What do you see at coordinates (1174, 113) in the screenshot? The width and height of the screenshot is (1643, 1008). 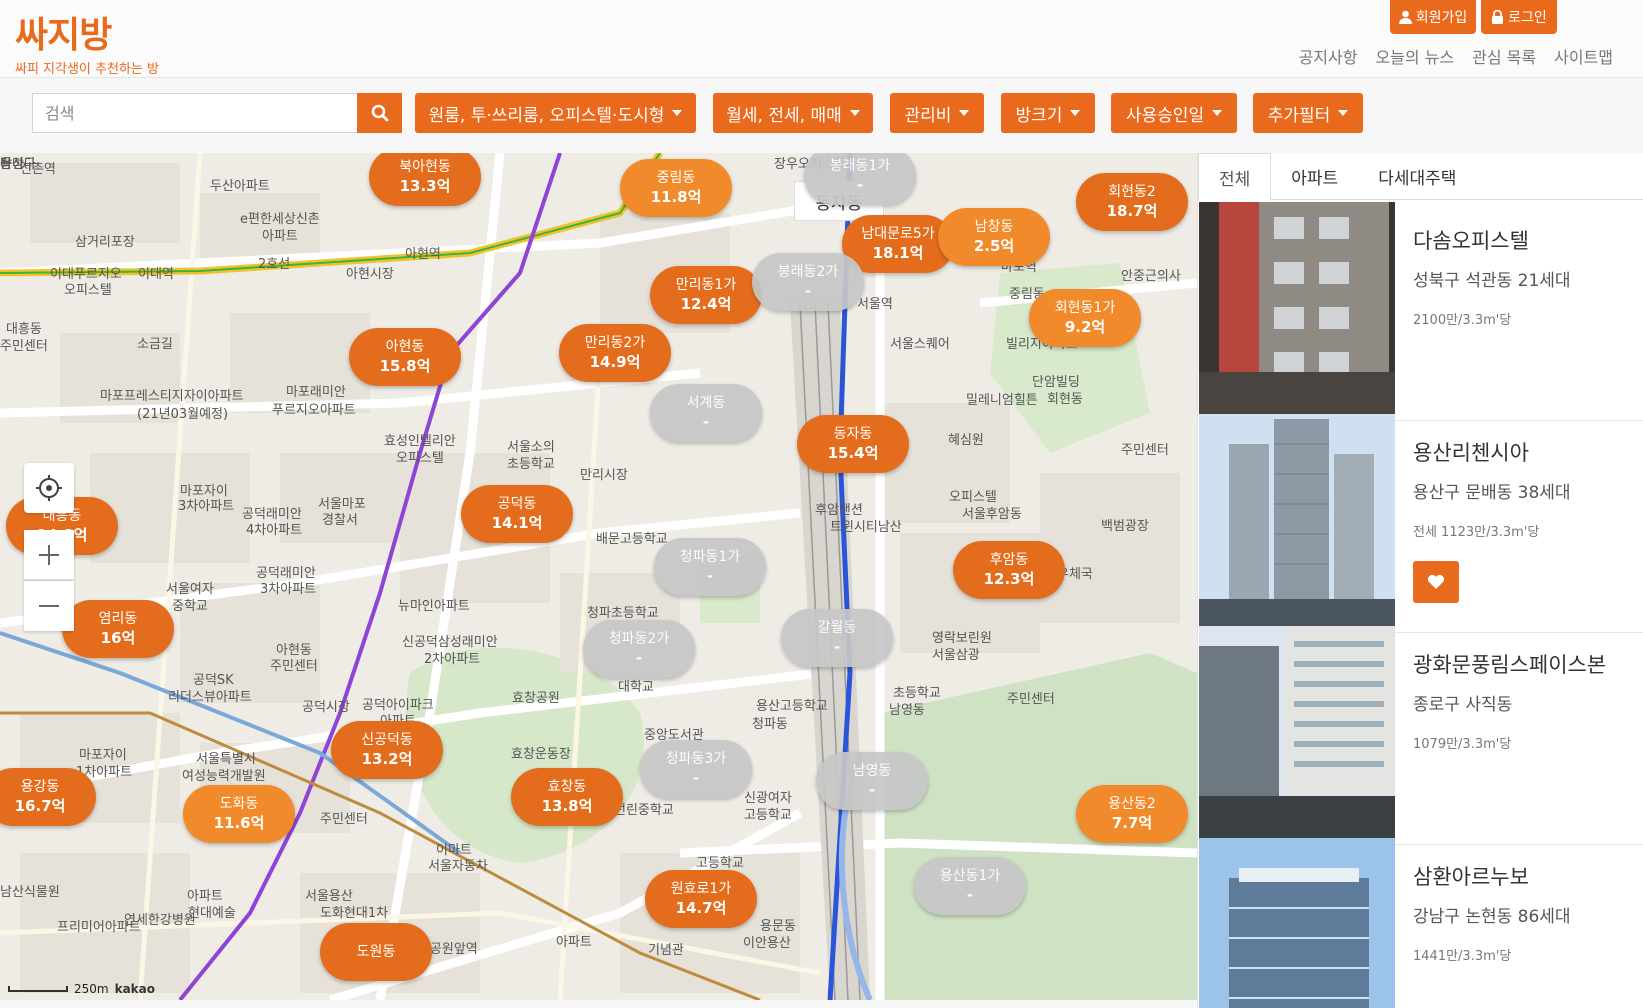 I see `approval-date-dropdown: 사용승인일` at bounding box center [1174, 113].